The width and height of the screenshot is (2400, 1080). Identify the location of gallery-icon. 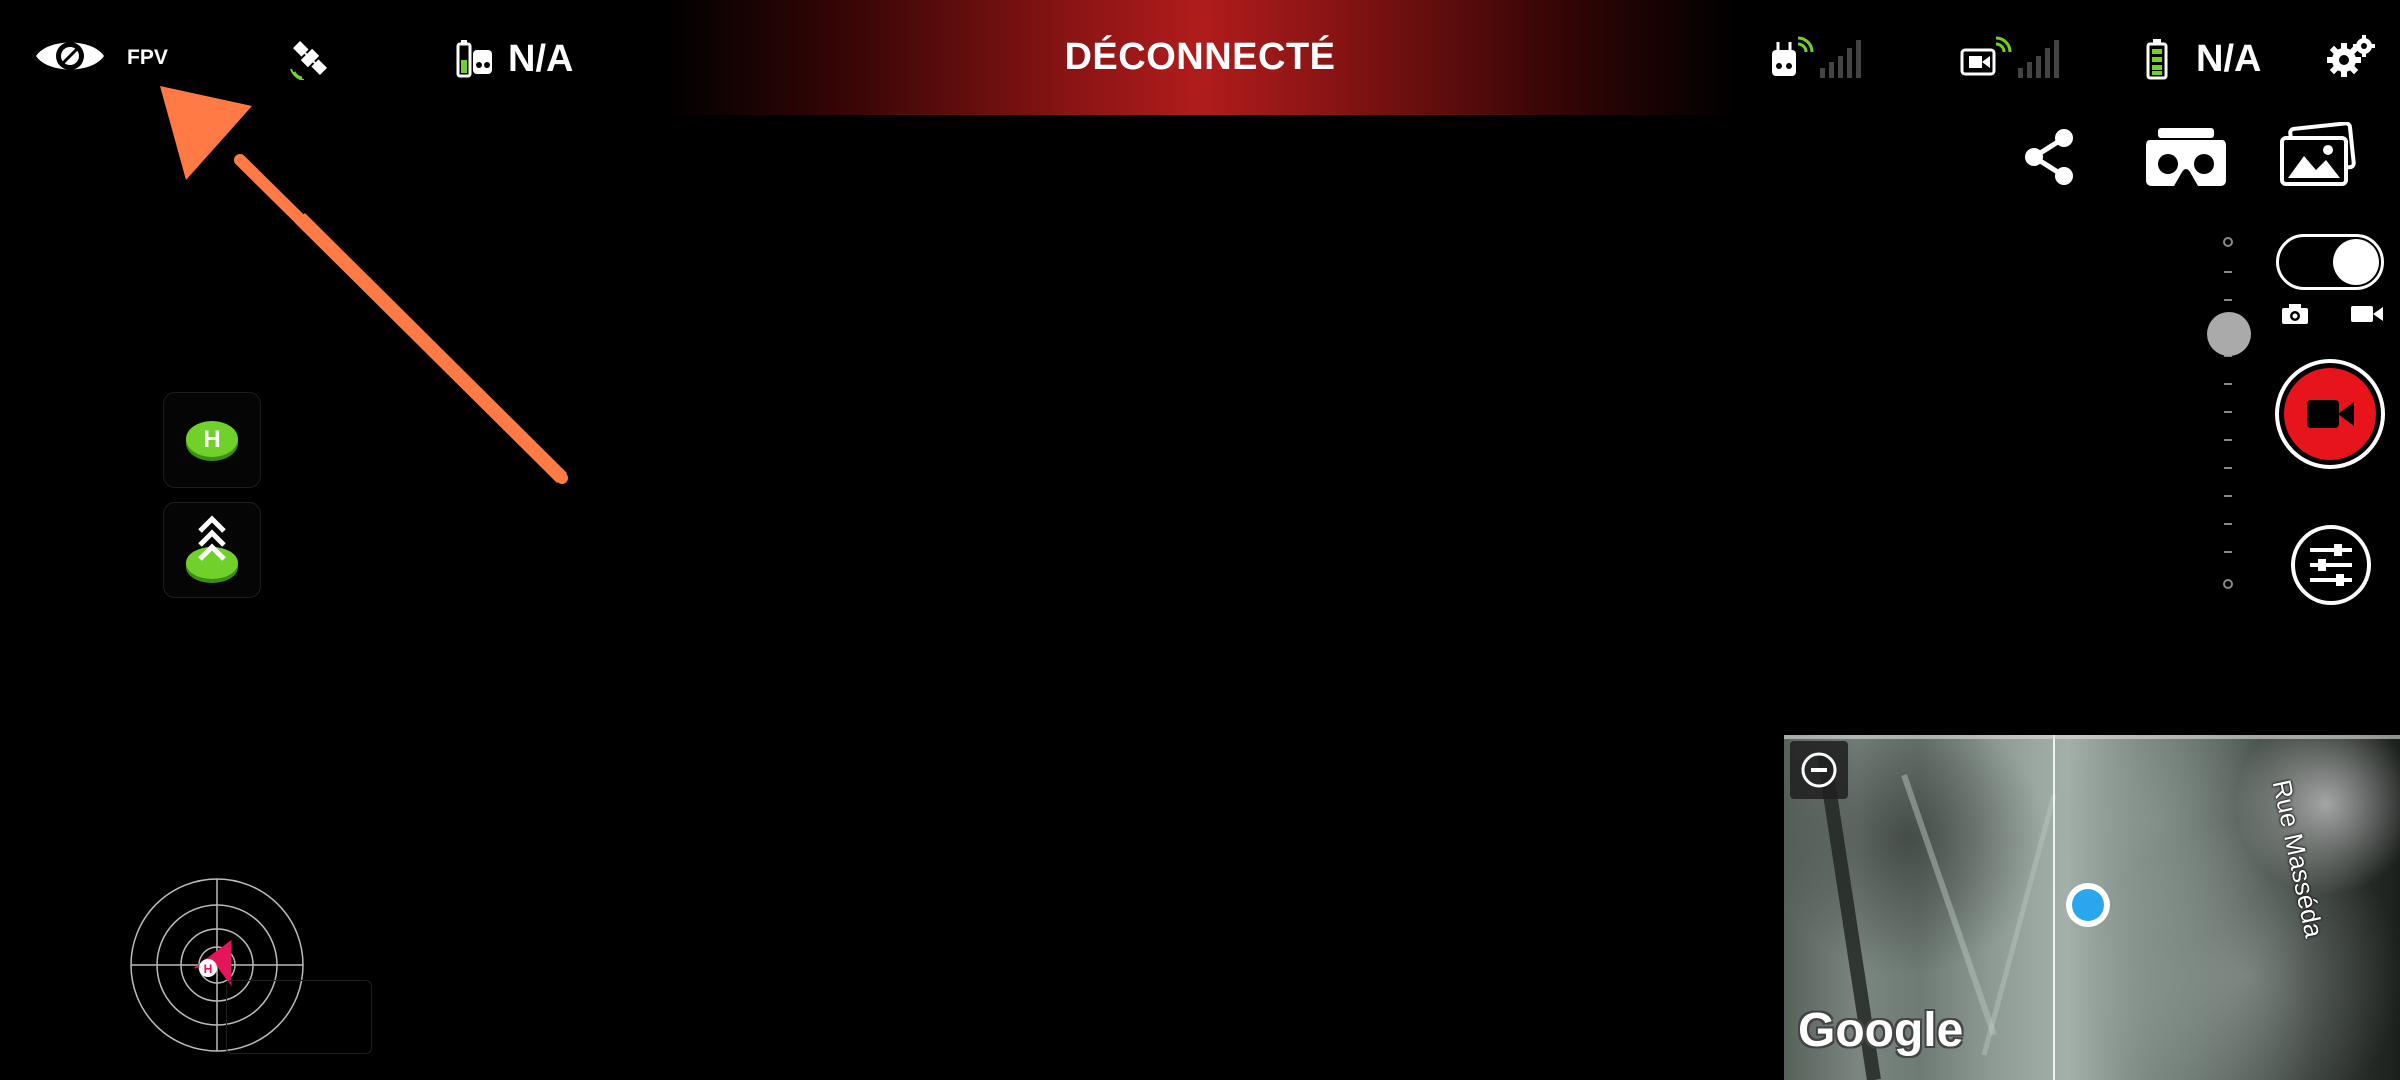
(2318, 154).